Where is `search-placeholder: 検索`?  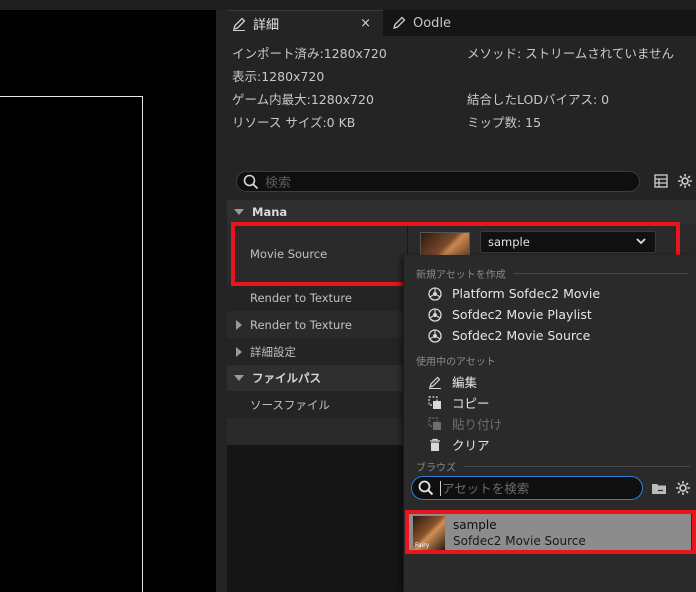 search-placeholder: 検索 is located at coordinates (278, 183).